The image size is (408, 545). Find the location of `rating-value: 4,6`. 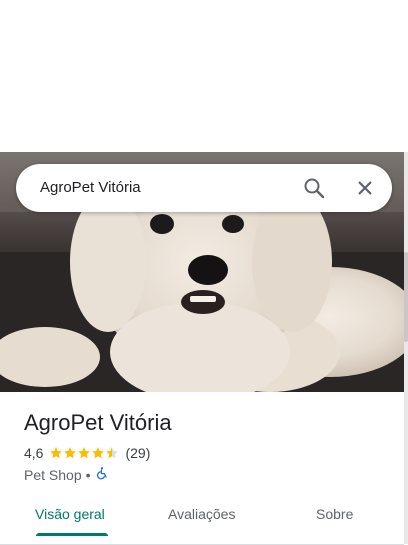

rating-value: 4,6 is located at coordinates (34, 453).